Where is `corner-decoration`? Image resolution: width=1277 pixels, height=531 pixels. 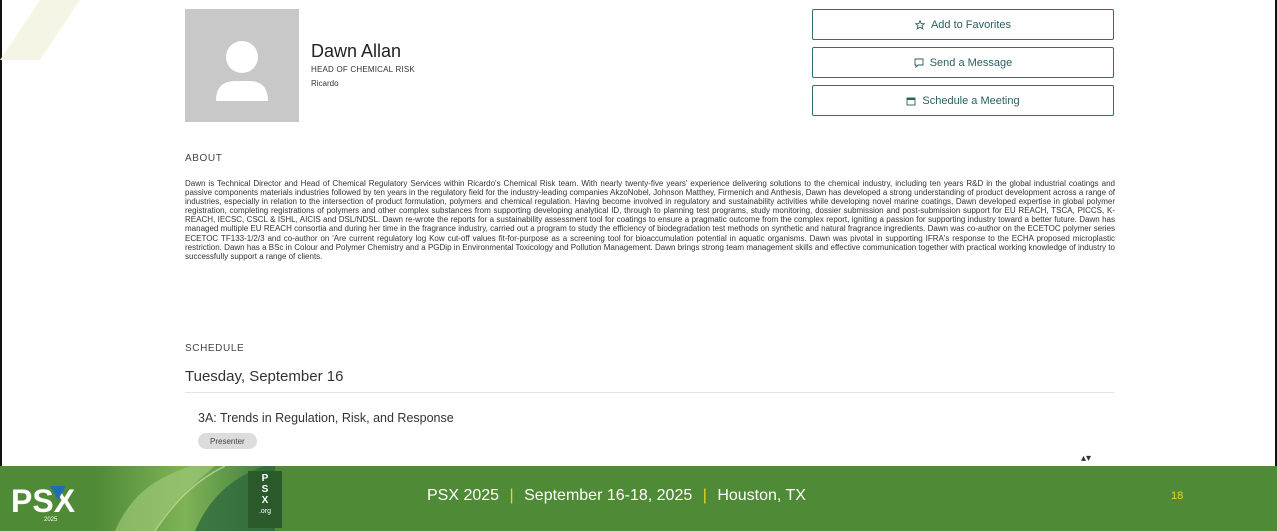 corner-decoration is located at coordinates (40, 30).